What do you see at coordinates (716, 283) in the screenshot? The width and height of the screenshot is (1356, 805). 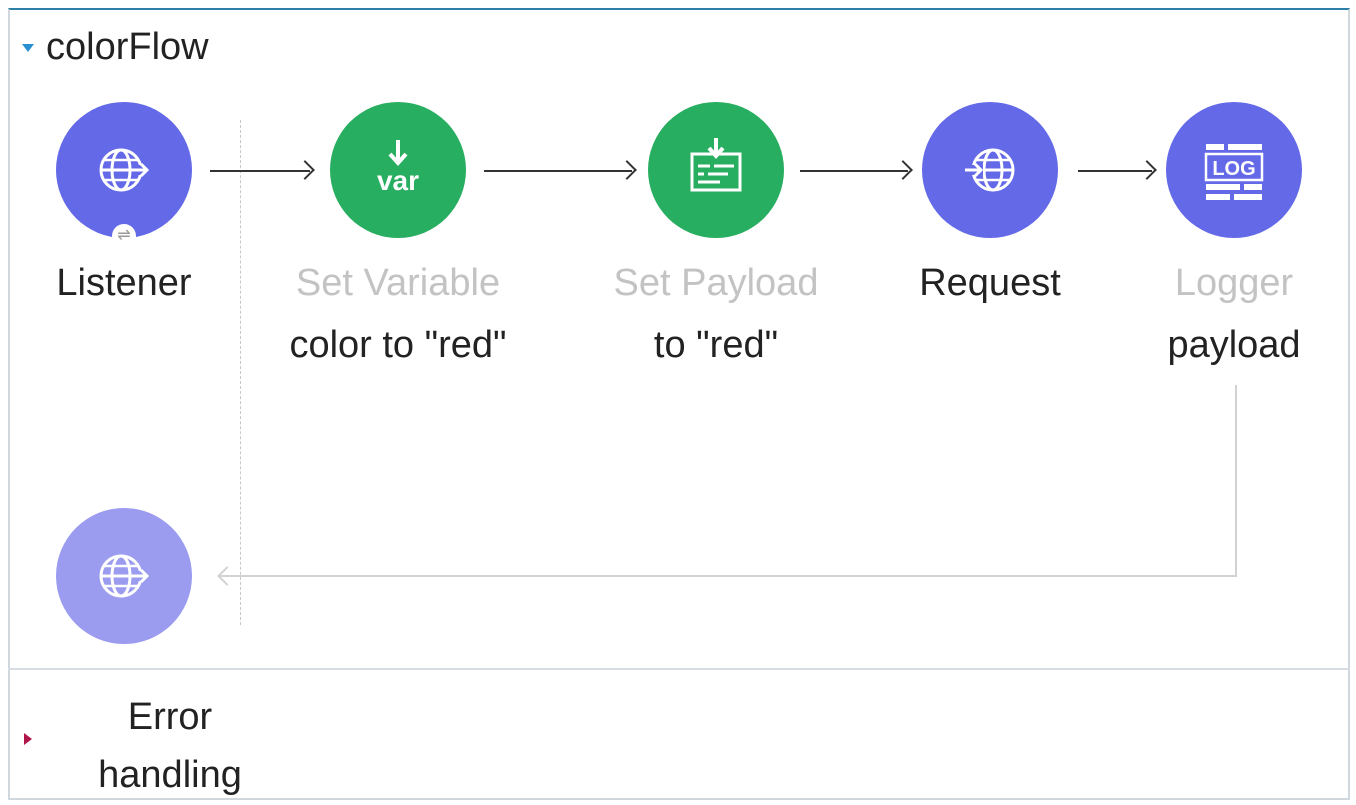 I see `set-payload-label: Set Payload` at bounding box center [716, 283].